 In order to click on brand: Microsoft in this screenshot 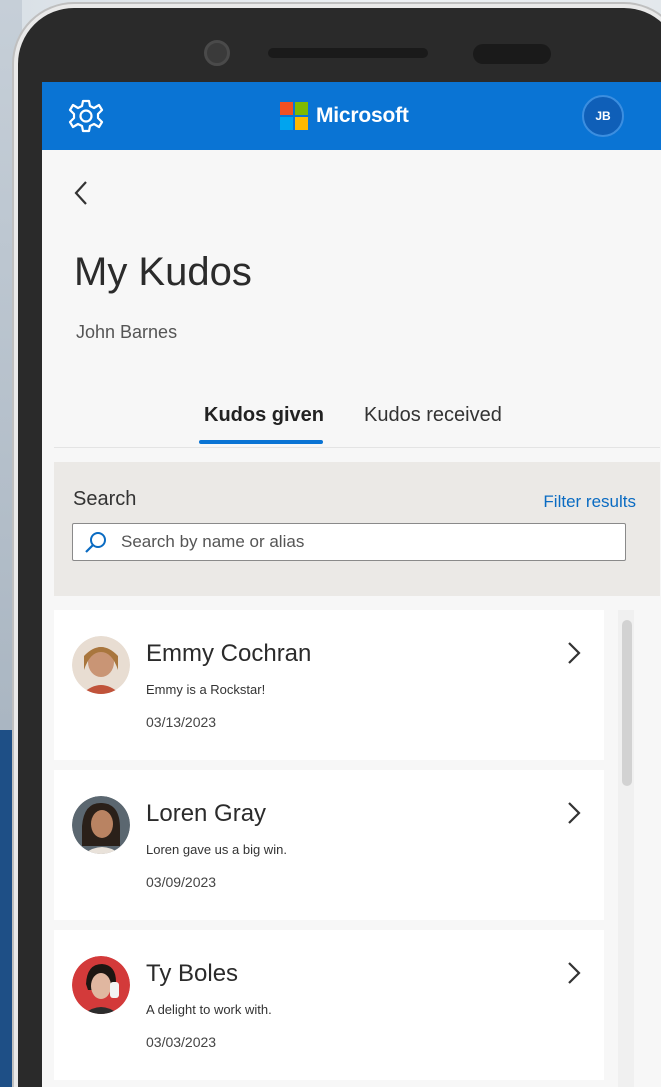, I will do `click(344, 116)`.